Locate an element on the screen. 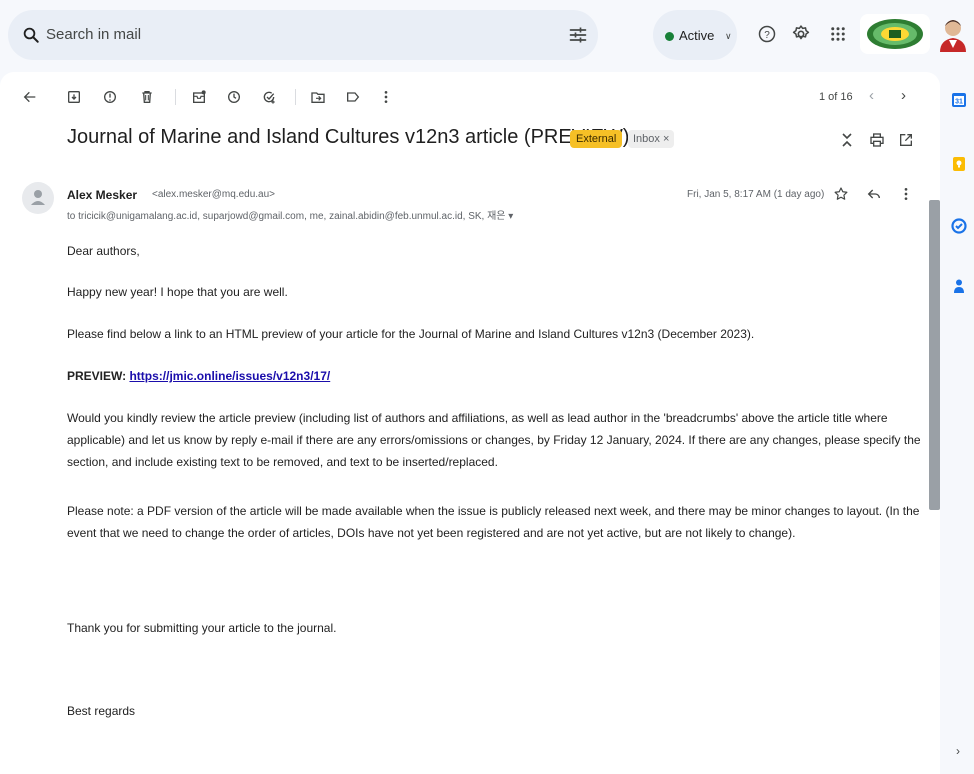 This screenshot has height=774, width=974. reply-icon is located at coordinates (874, 194).